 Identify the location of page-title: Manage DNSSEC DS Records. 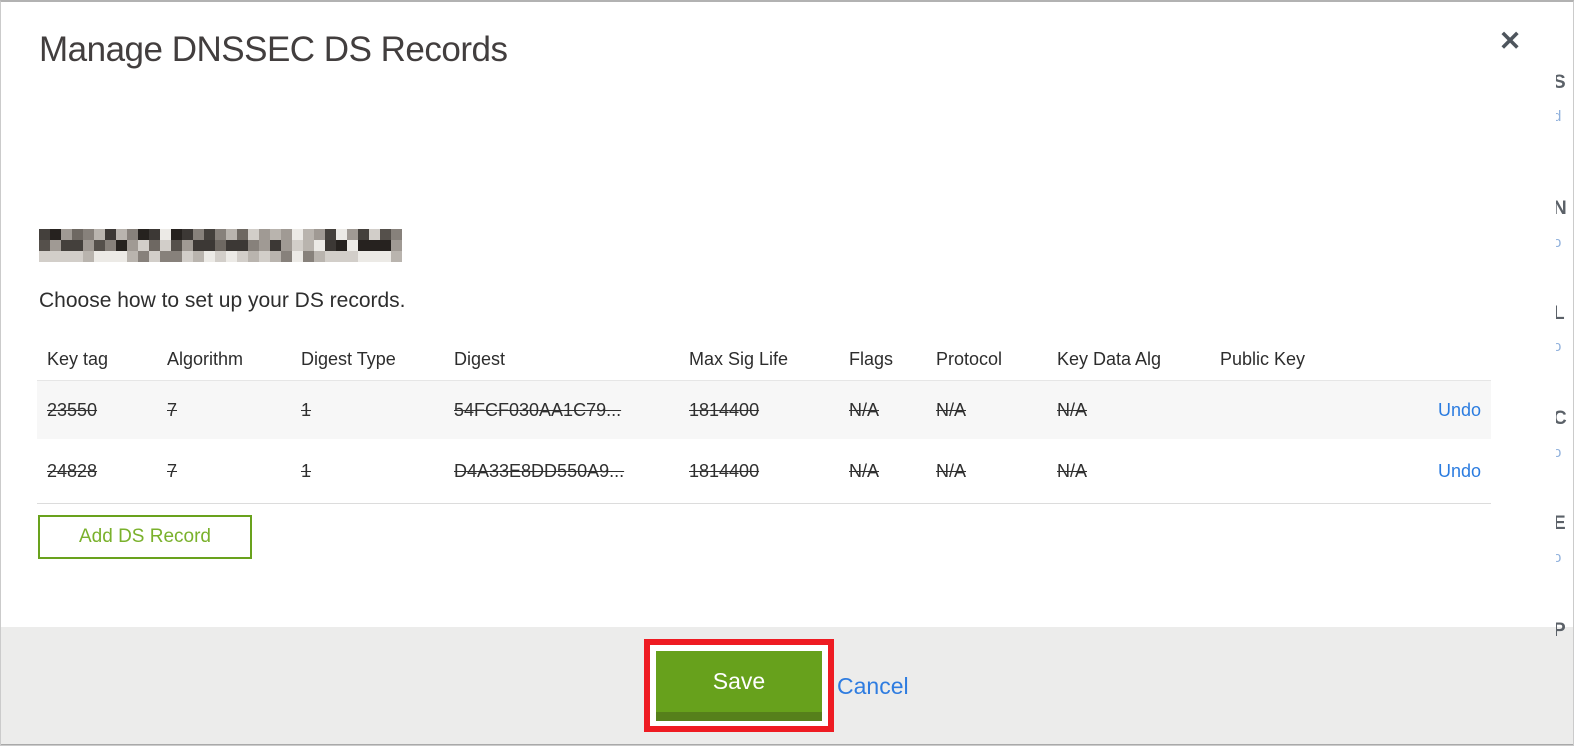
(273, 49).